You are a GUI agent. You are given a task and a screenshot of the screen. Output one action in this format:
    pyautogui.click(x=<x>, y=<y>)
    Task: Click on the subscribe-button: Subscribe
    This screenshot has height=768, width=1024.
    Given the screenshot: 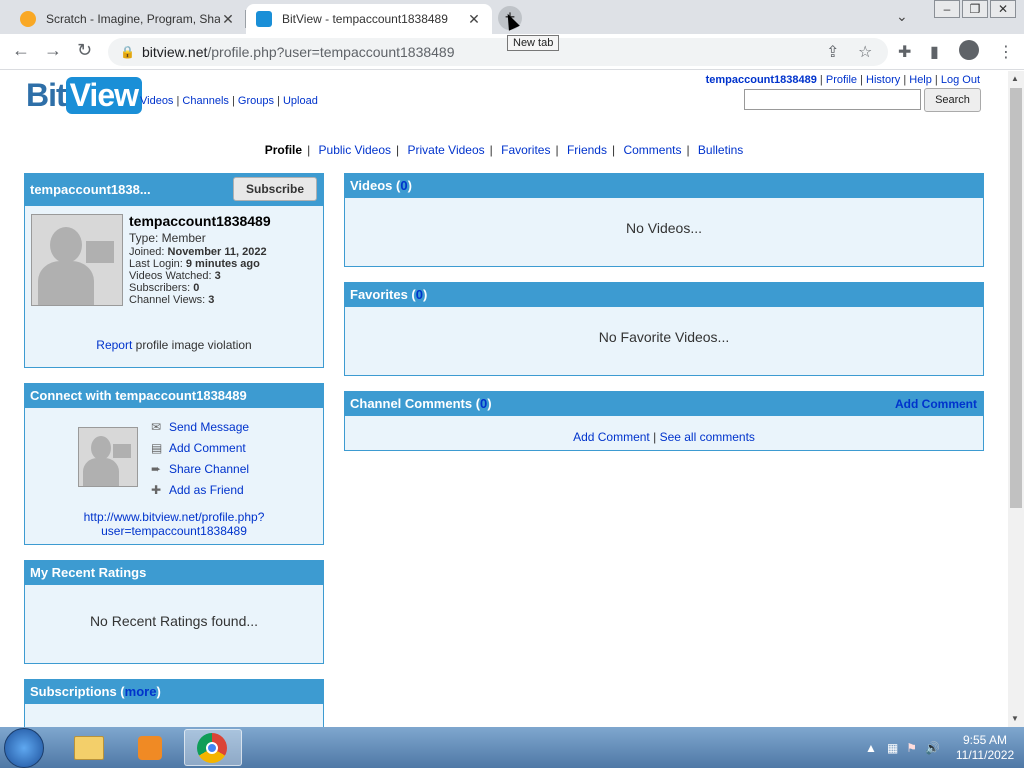 What is the action you would take?
    pyautogui.click(x=275, y=189)
    